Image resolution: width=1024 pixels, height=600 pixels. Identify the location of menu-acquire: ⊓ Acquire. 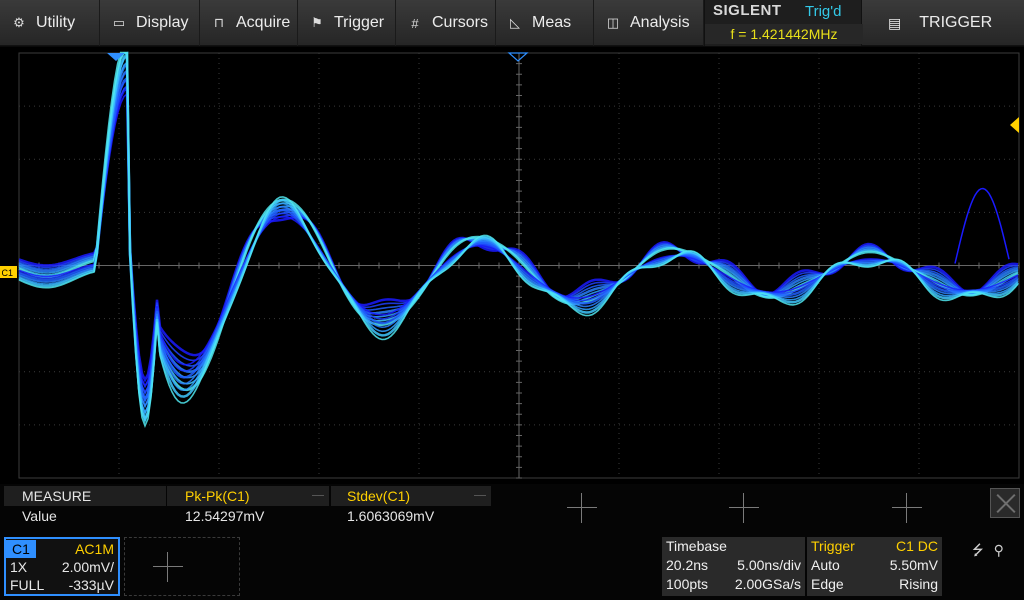
(249, 23).